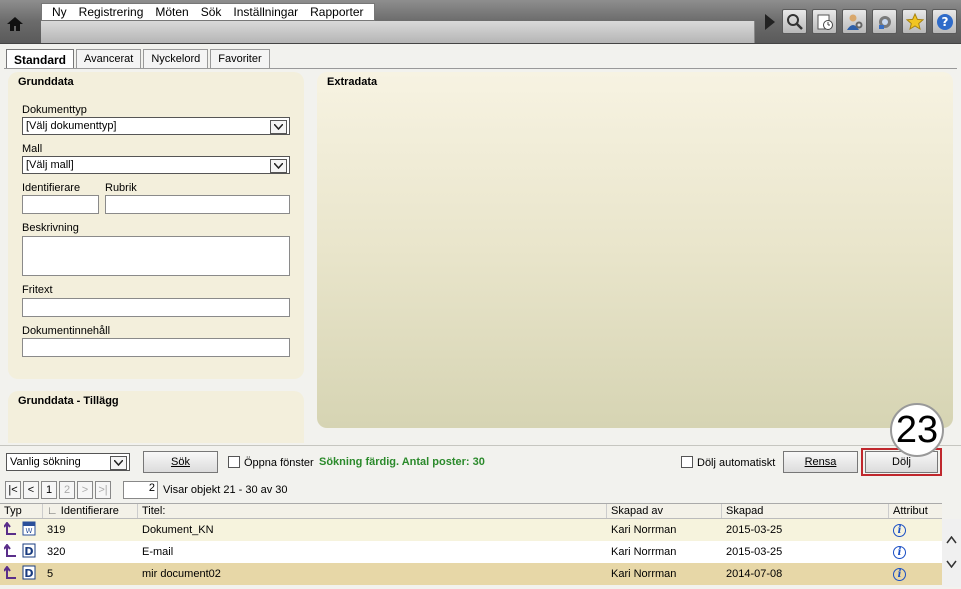  Describe the element at coordinates (40, 59) in the screenshot. I see `tab-standard: Standard` at that location.